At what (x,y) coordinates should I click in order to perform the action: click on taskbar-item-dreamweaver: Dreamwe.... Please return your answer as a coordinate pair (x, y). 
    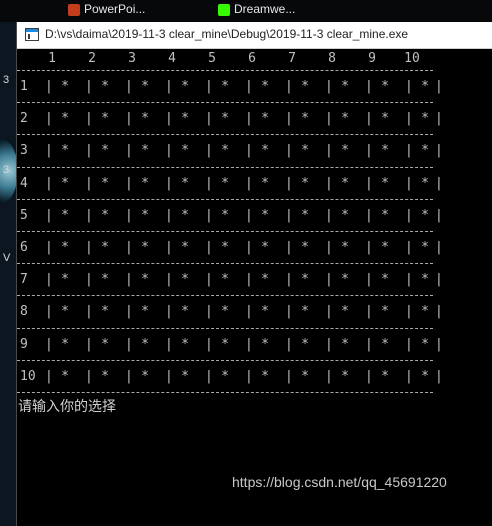
    Looking at the image, I should click on (264, 9).